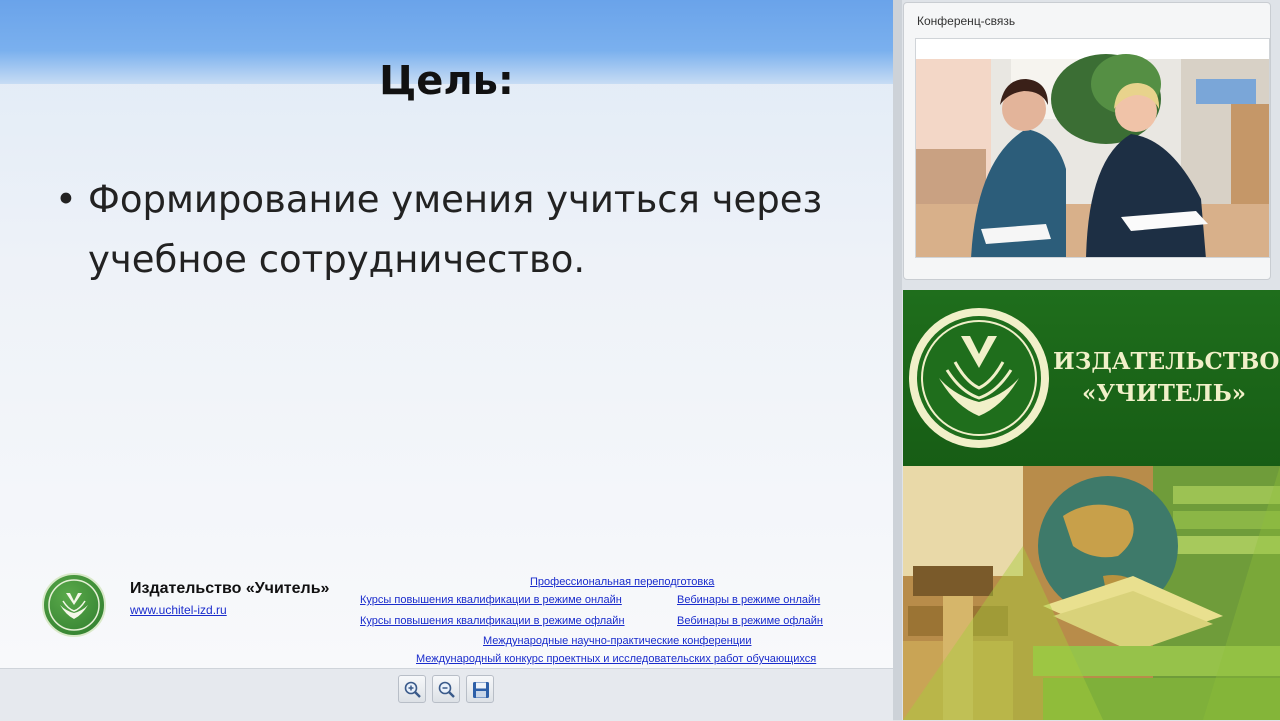 Image resolution: width=1280 pixels, height=721 pixels. I want to click on slide-title: Цель:, so click(446, 81).